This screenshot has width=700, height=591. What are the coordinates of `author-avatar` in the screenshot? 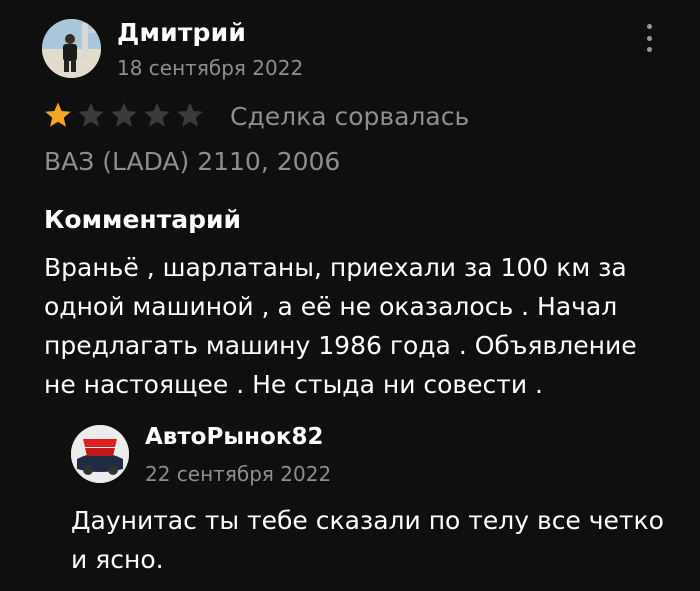 It's located at (71, 48).